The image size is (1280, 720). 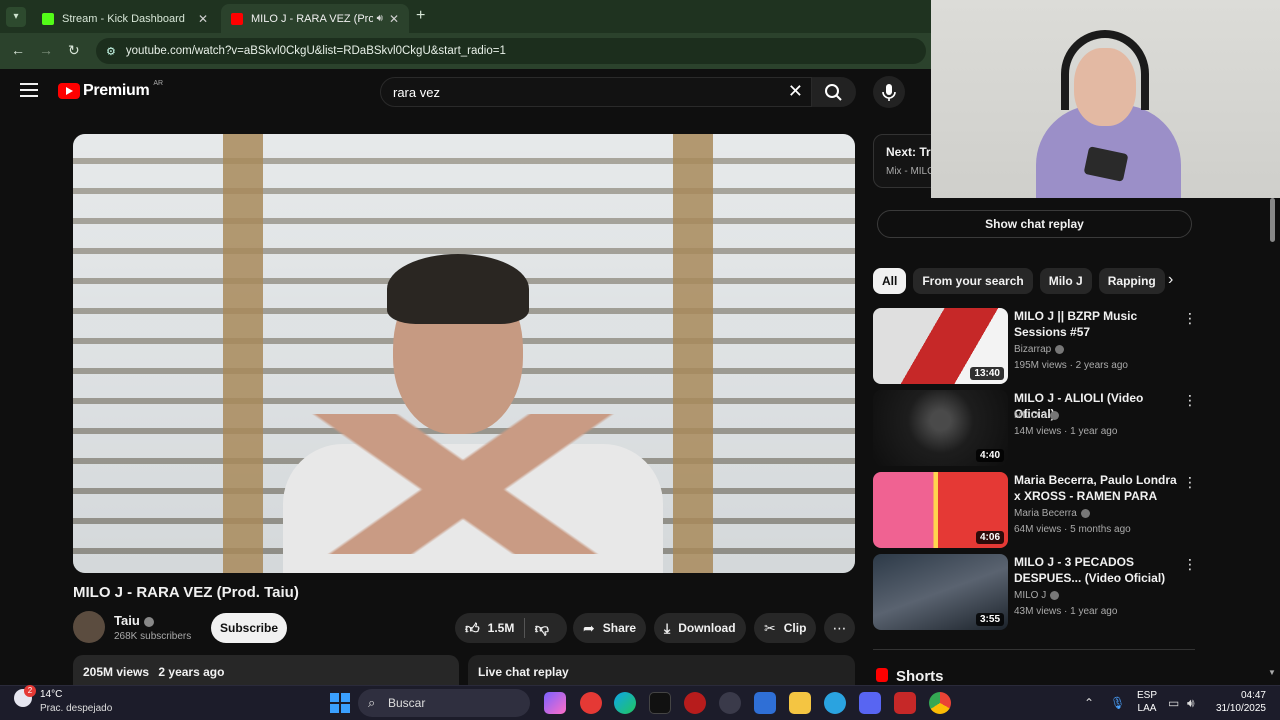 I want to click on clip-button: ✂ Clip, so click(x=785, y=628).